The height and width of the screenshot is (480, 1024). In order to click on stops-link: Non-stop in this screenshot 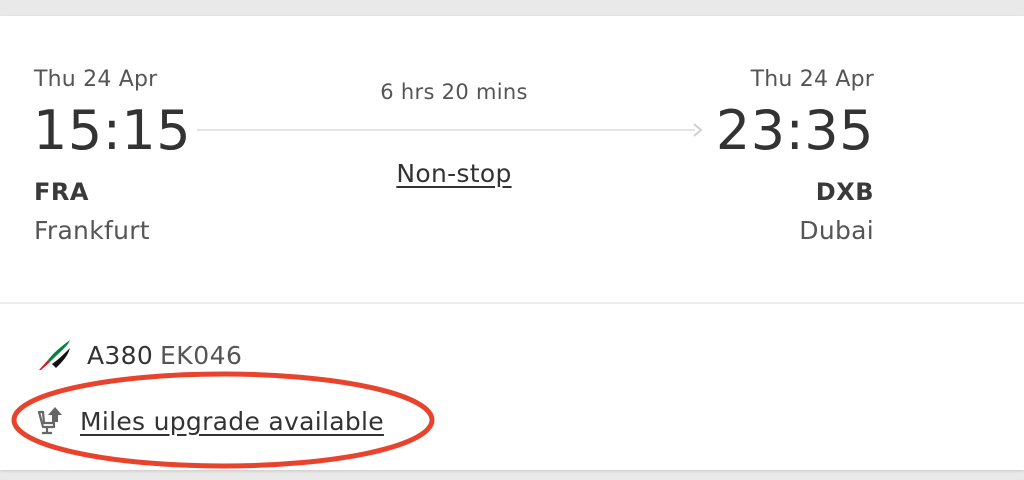, I will do `click(453, 173)`.